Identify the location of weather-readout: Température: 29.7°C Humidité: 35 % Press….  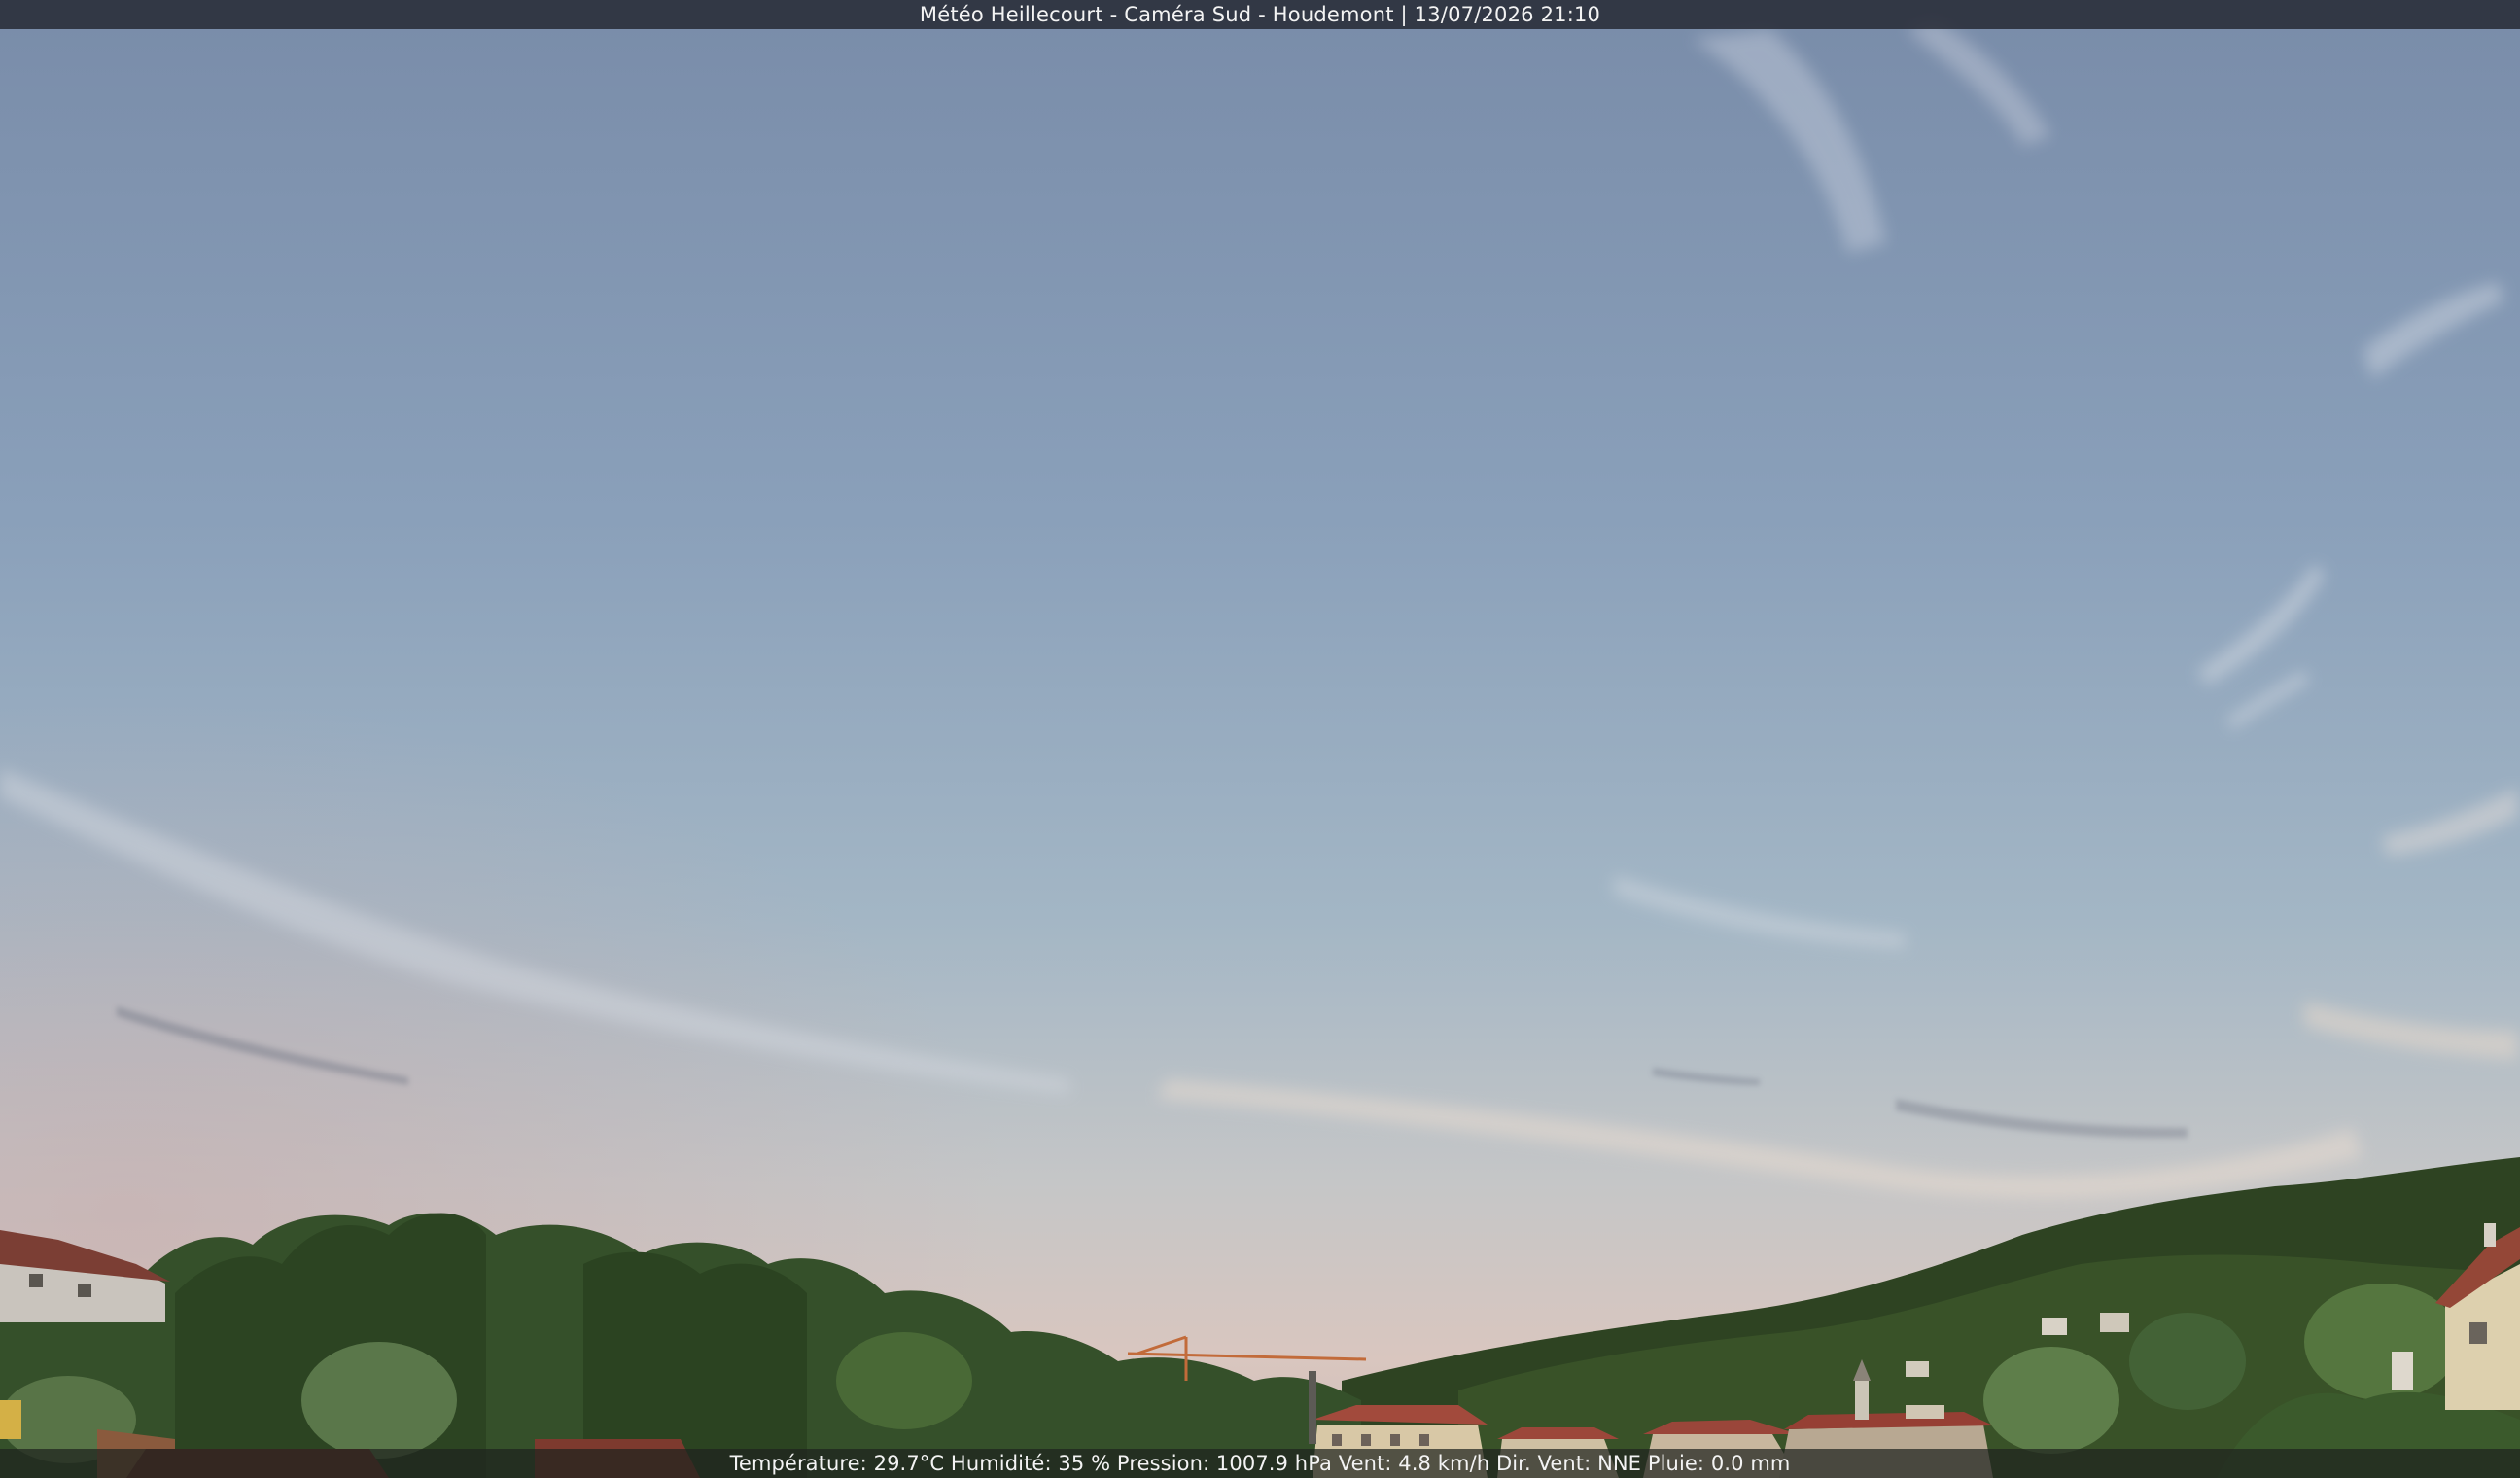
(1260, 1463).